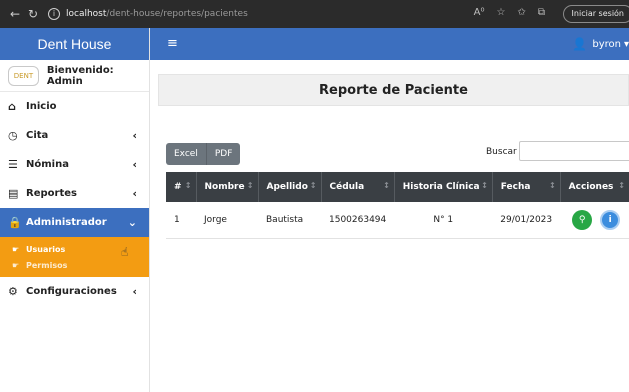 The width and height of the screenshot is (629, 392). What do you see at coordinates (358, 220) in the screenshot?
I see `cell-cedula: 1500263494` at bounding box center [358, 220].